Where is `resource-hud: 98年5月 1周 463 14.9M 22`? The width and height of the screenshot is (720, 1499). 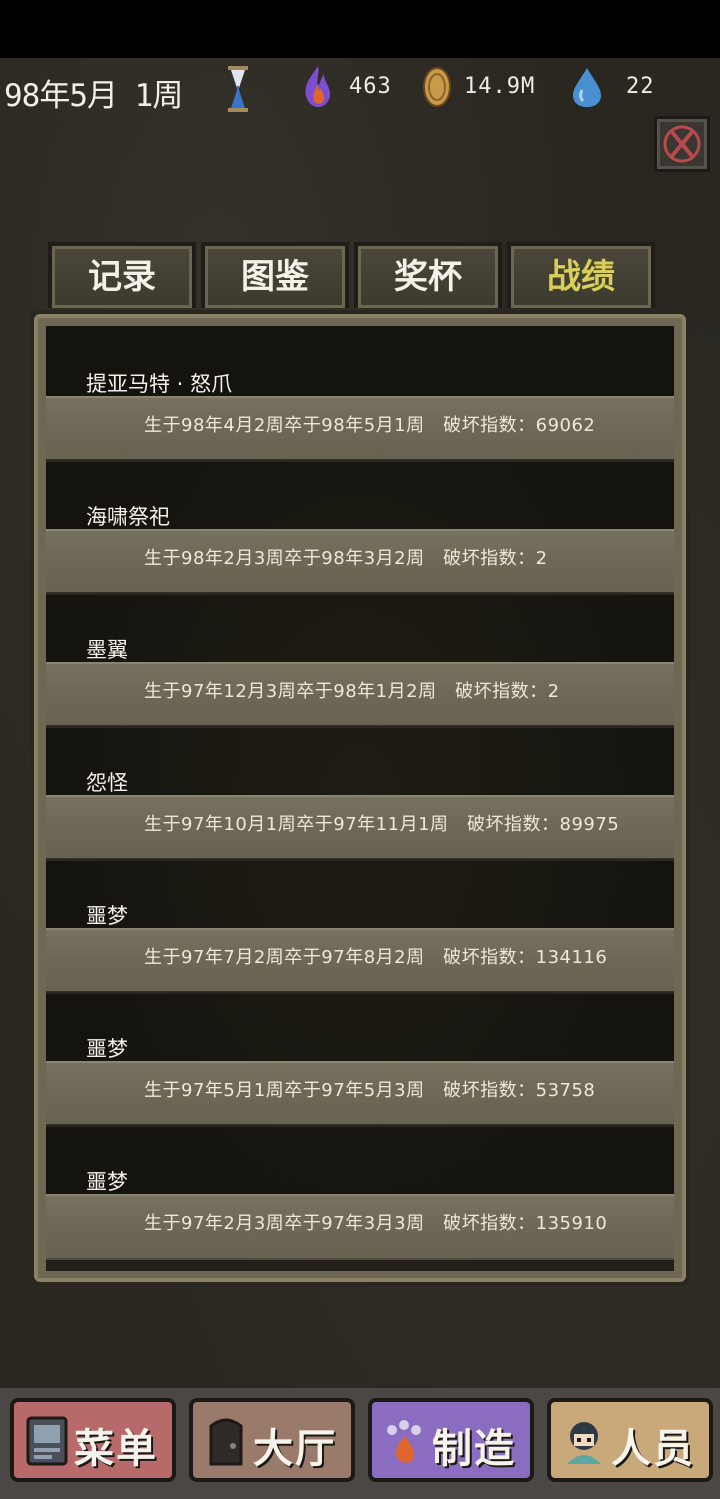 resource-hud: 98年5月 1周 463 14.9M 22 is located at coordinates (360, 90).